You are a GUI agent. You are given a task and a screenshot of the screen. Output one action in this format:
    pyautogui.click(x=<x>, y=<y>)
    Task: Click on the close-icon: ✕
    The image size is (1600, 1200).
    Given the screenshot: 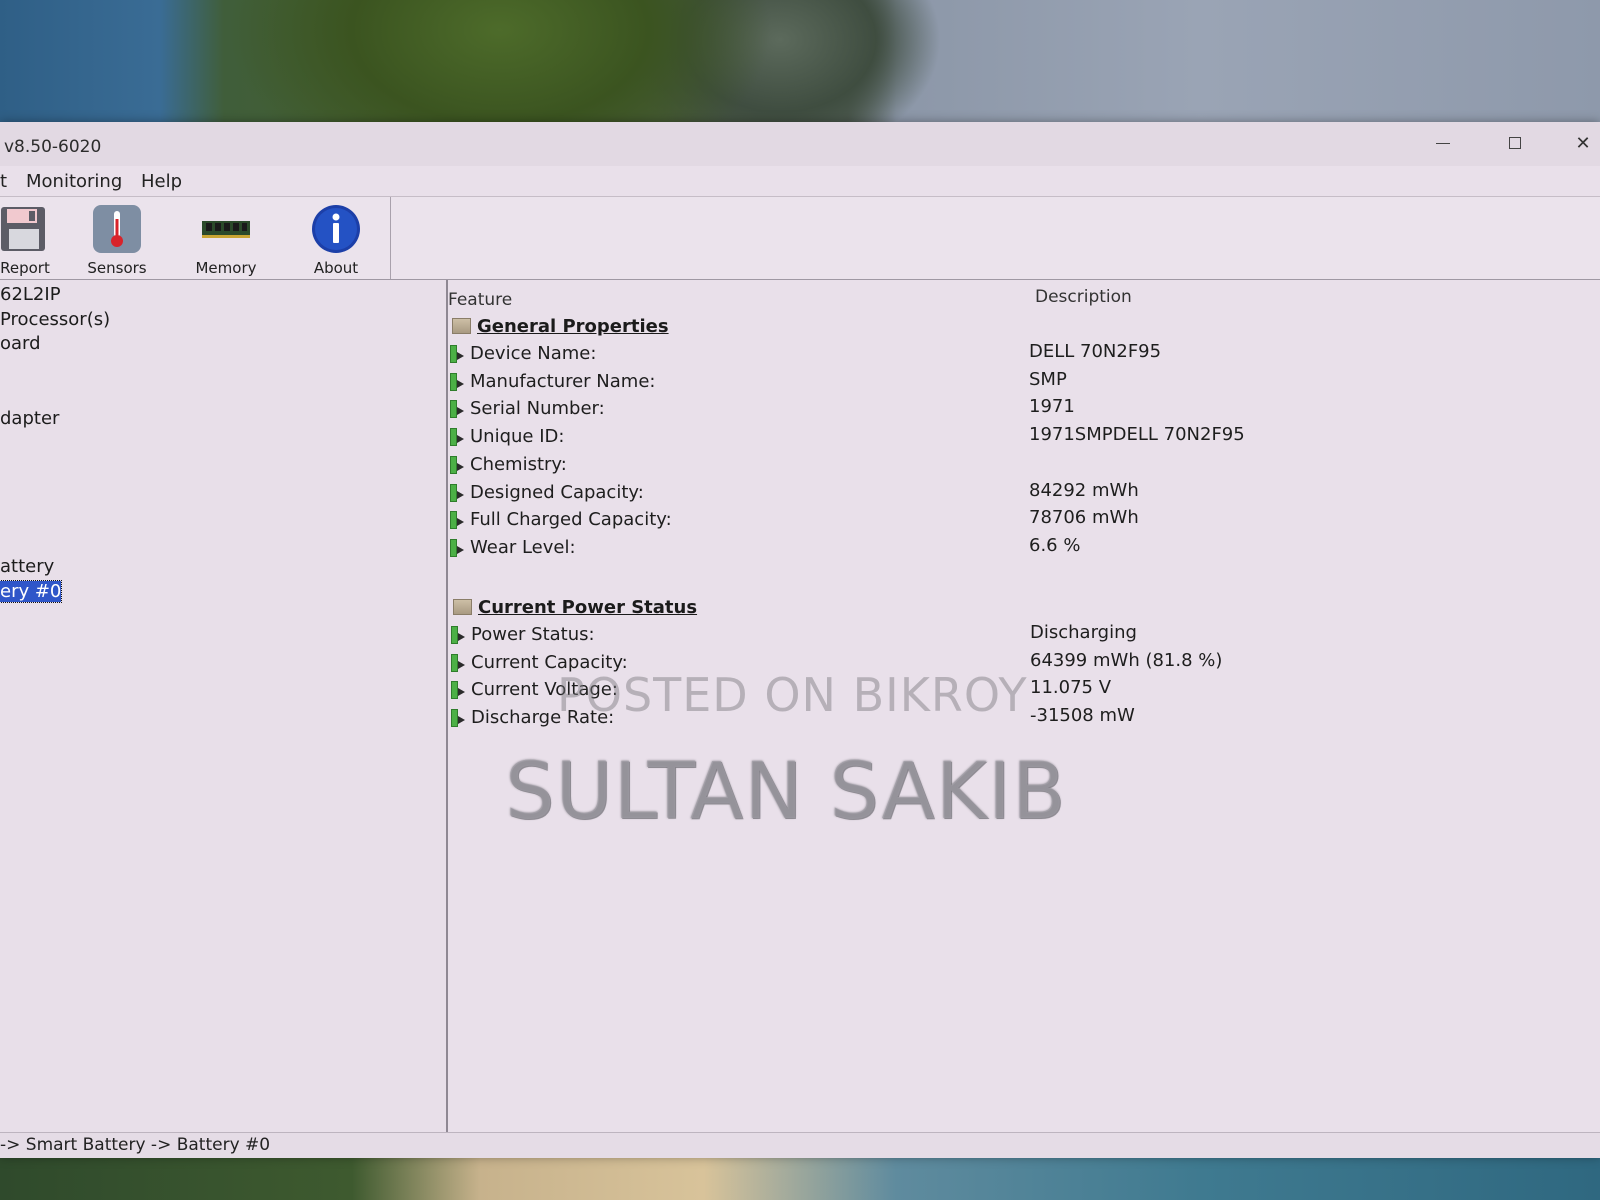 What is the action you would take?
    pyautogui.click(x=1583, y=143)
    